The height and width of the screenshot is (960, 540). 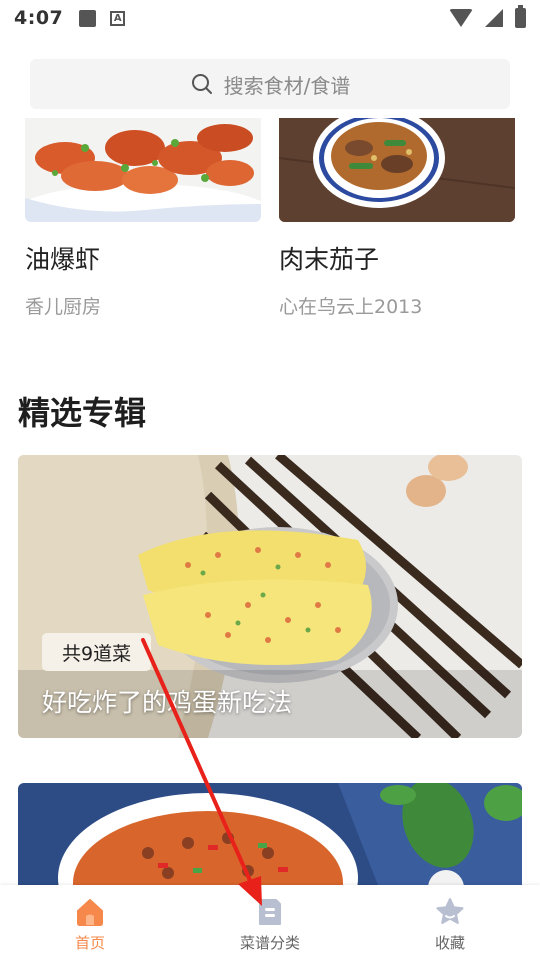 What do you see at coordinates (88, 18) in the screenshot?
I see `notification-icon` at bounding box center [88, 18].